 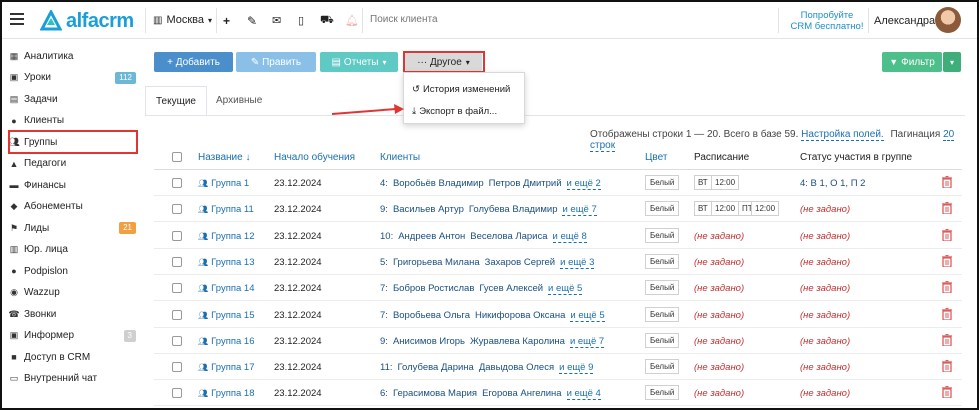 What do you see at coordinates (656, 157) in the screenshot?
I see `col-color: Цвет` at bounding box center [656, 157].